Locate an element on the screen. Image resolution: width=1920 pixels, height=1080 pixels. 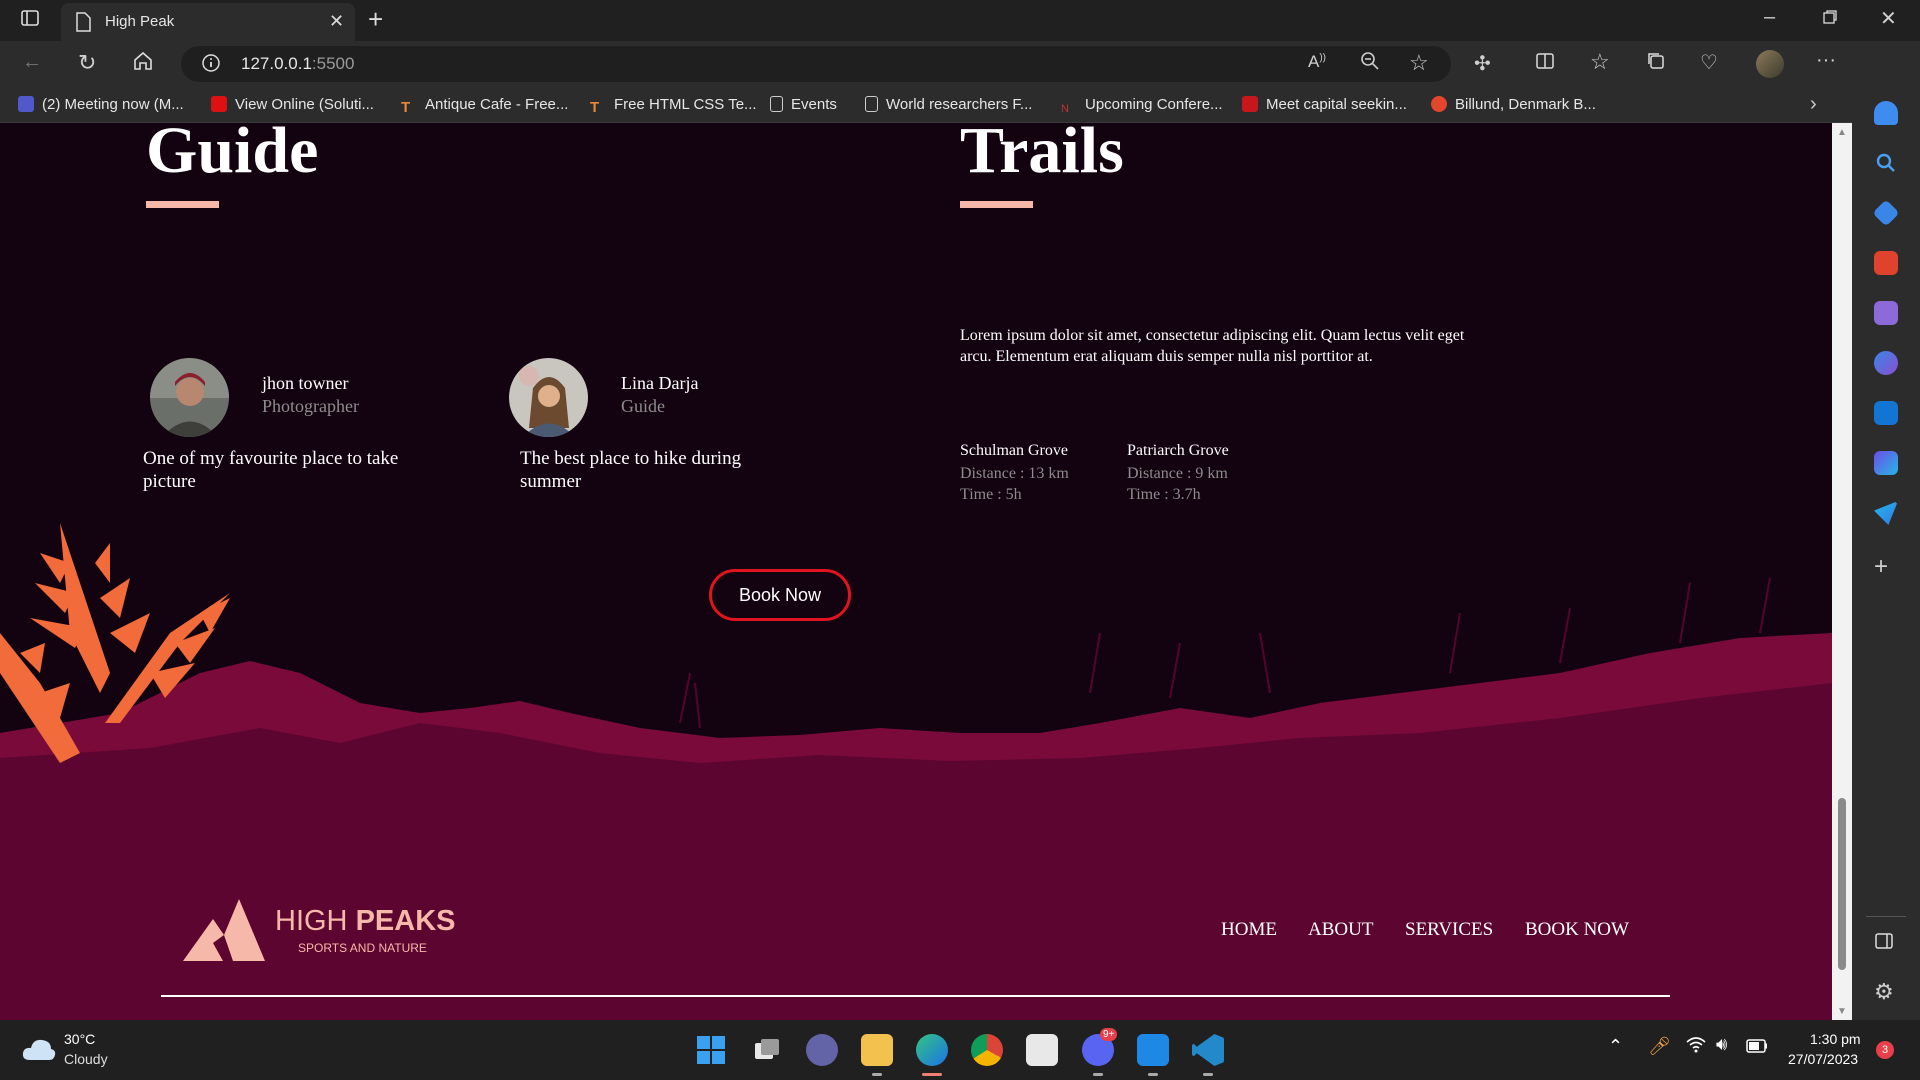
close-window-icon: ✕ is located at coordinates (1888, 18).